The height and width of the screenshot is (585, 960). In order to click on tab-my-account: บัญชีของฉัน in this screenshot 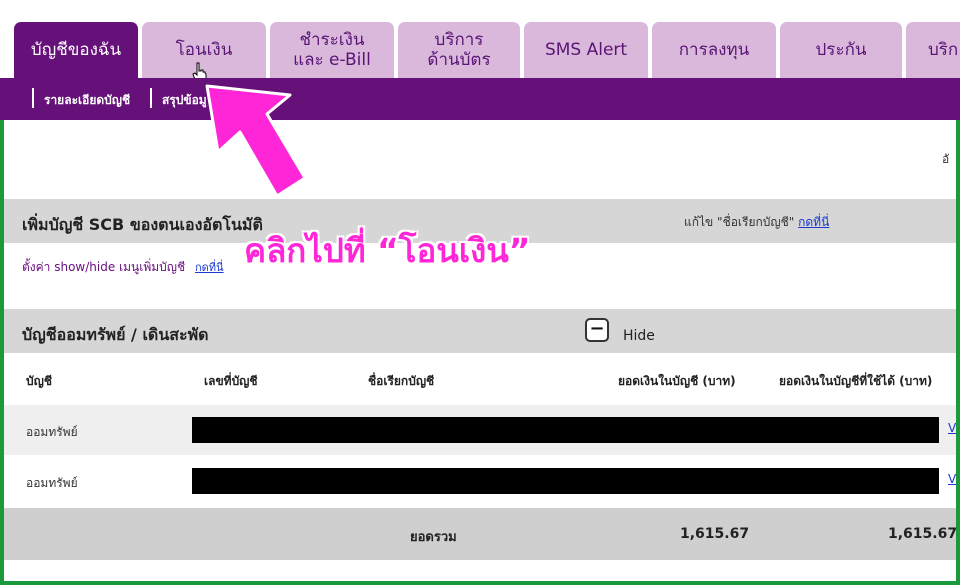, I will do `click(76, 50)`.